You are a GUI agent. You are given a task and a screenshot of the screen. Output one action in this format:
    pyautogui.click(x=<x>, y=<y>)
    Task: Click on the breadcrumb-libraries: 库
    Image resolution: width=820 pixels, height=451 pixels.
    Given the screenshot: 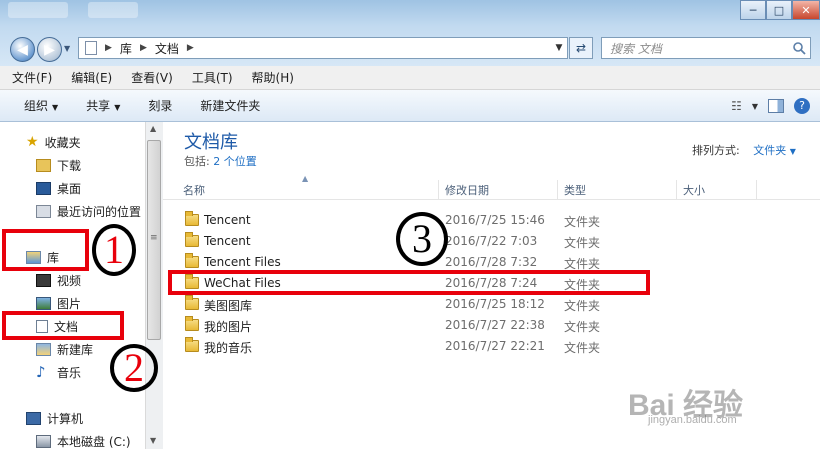 What is the action you would take?
    pyautogui.click(x=126, y=48)
    